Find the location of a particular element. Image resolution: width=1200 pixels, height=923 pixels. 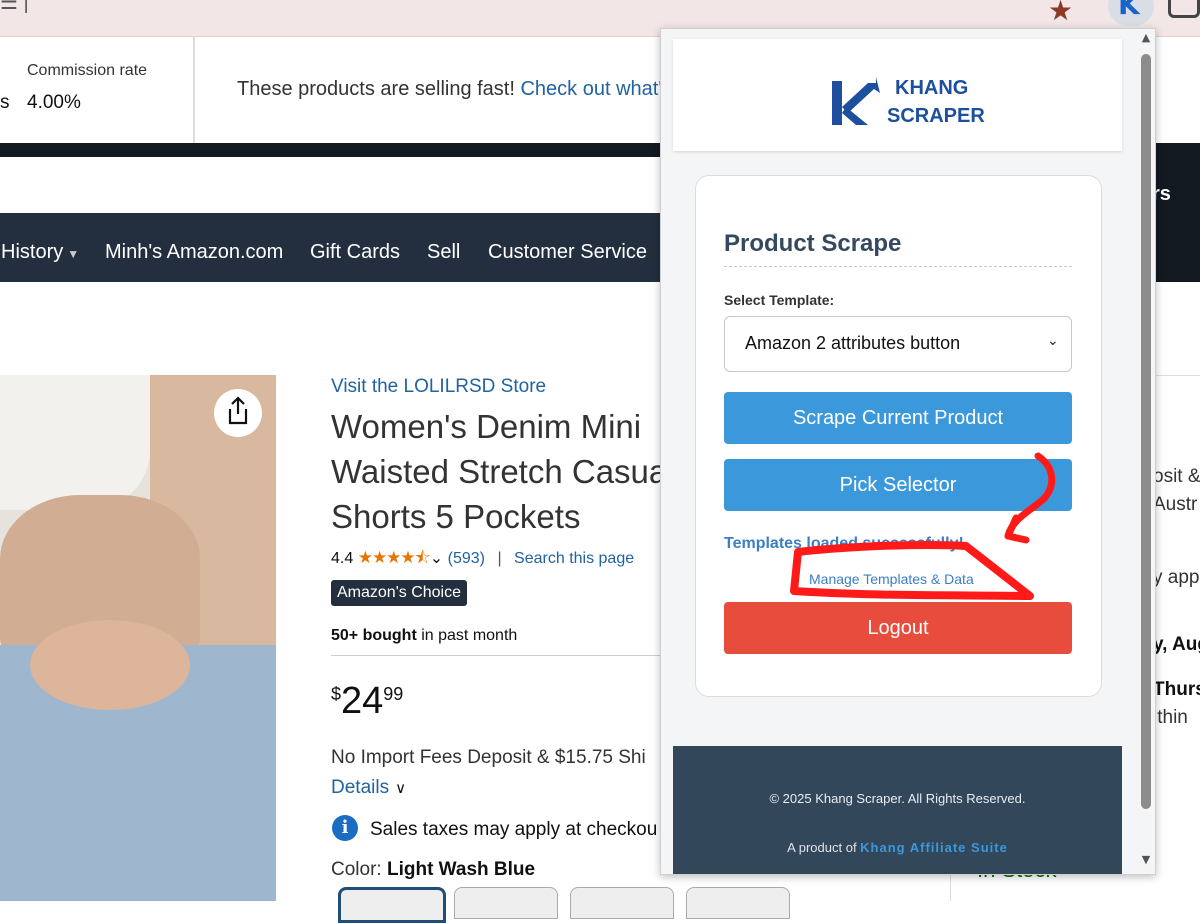

popup-header: KHANG SCRAPER is located at coordinates (897, 95).